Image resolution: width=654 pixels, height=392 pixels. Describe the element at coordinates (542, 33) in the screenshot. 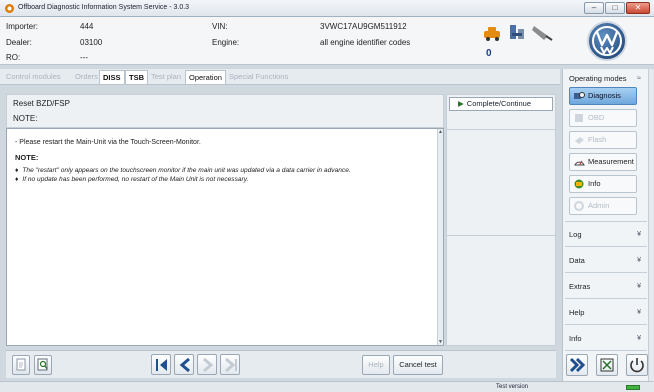

I see `vas-cable-icon` at that location.